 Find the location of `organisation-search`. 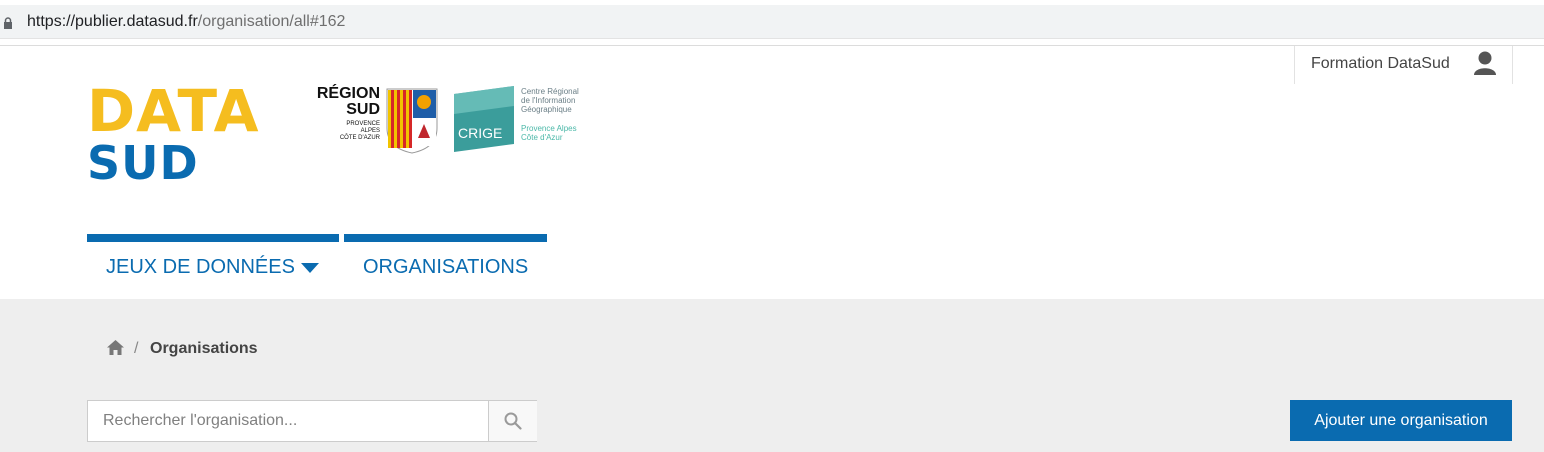

organisation-search is located at coordinates (312, 421).